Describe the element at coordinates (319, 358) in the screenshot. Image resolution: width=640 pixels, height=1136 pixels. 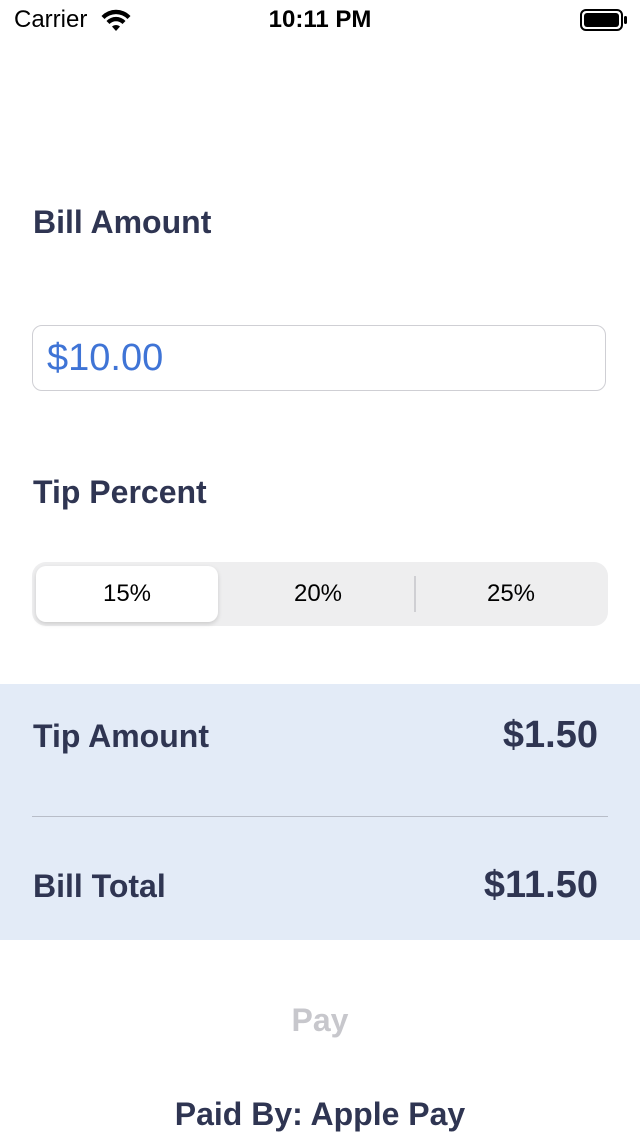
I see `bill-amount-input` at that location.